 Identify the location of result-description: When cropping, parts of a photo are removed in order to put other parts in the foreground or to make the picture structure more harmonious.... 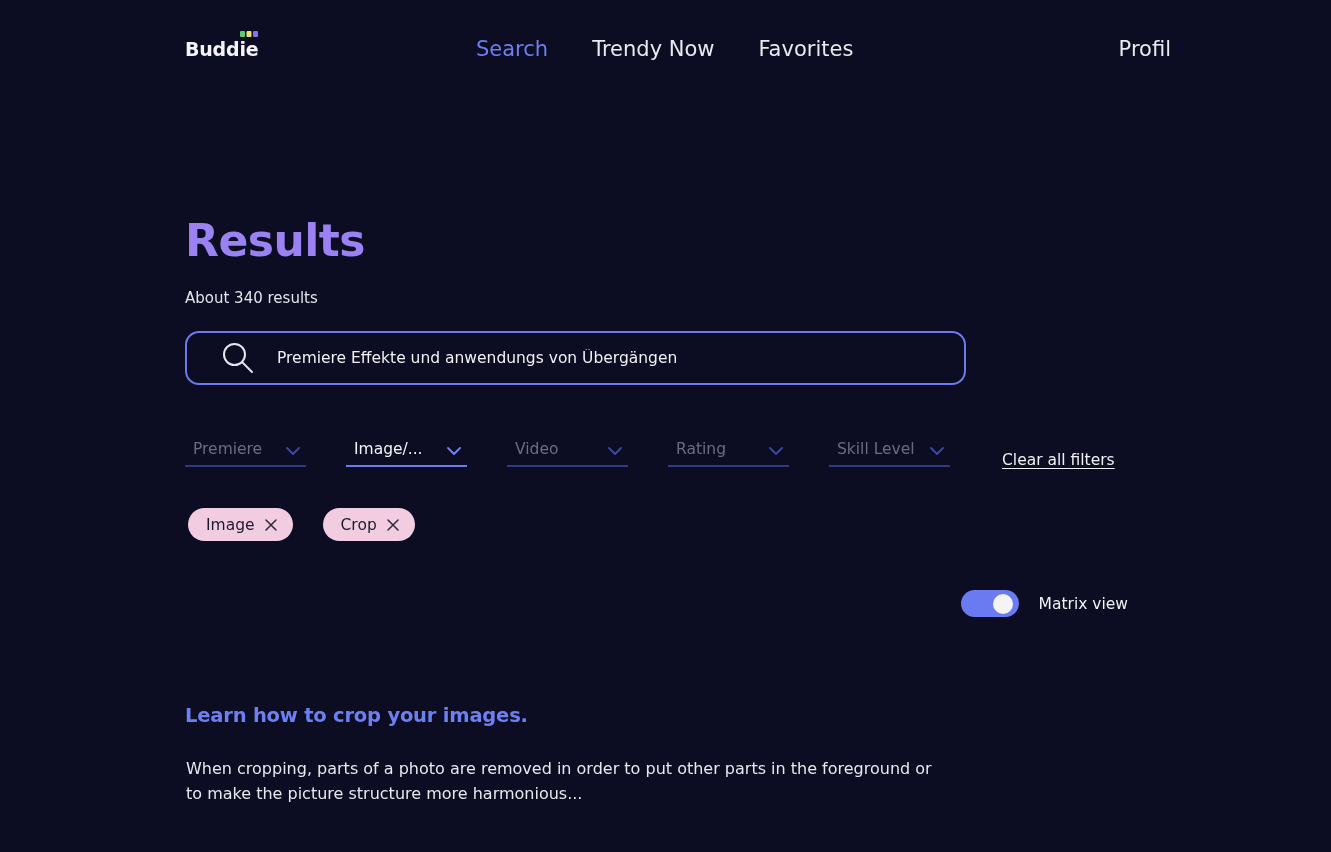
(559, 781).